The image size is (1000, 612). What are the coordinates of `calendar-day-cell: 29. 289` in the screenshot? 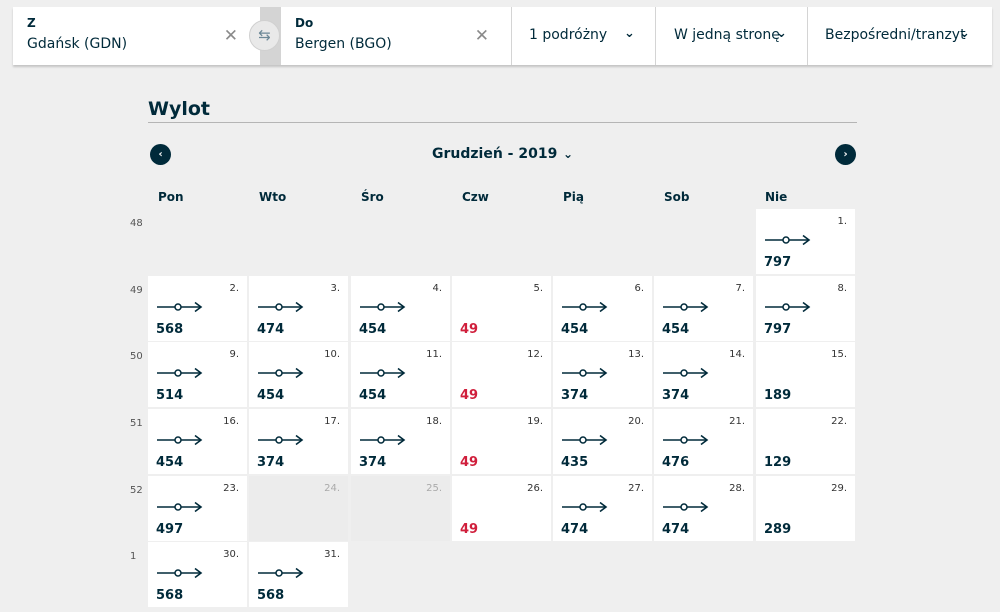 It's located at (805, 508).